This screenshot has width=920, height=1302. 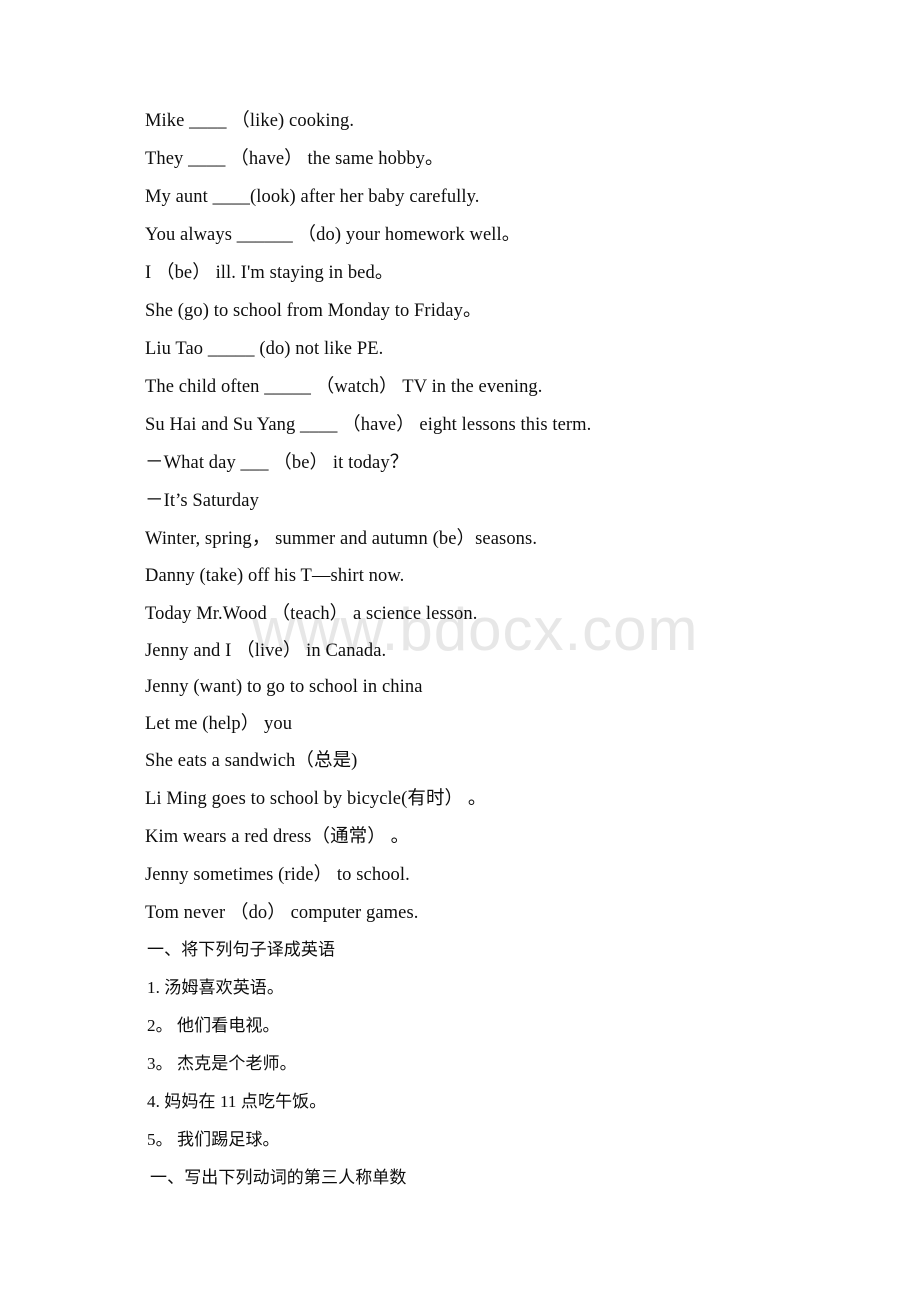 I want to click on document-line: Today Mr.Wood （teach） a science lesson., so click(x=311, y=614).